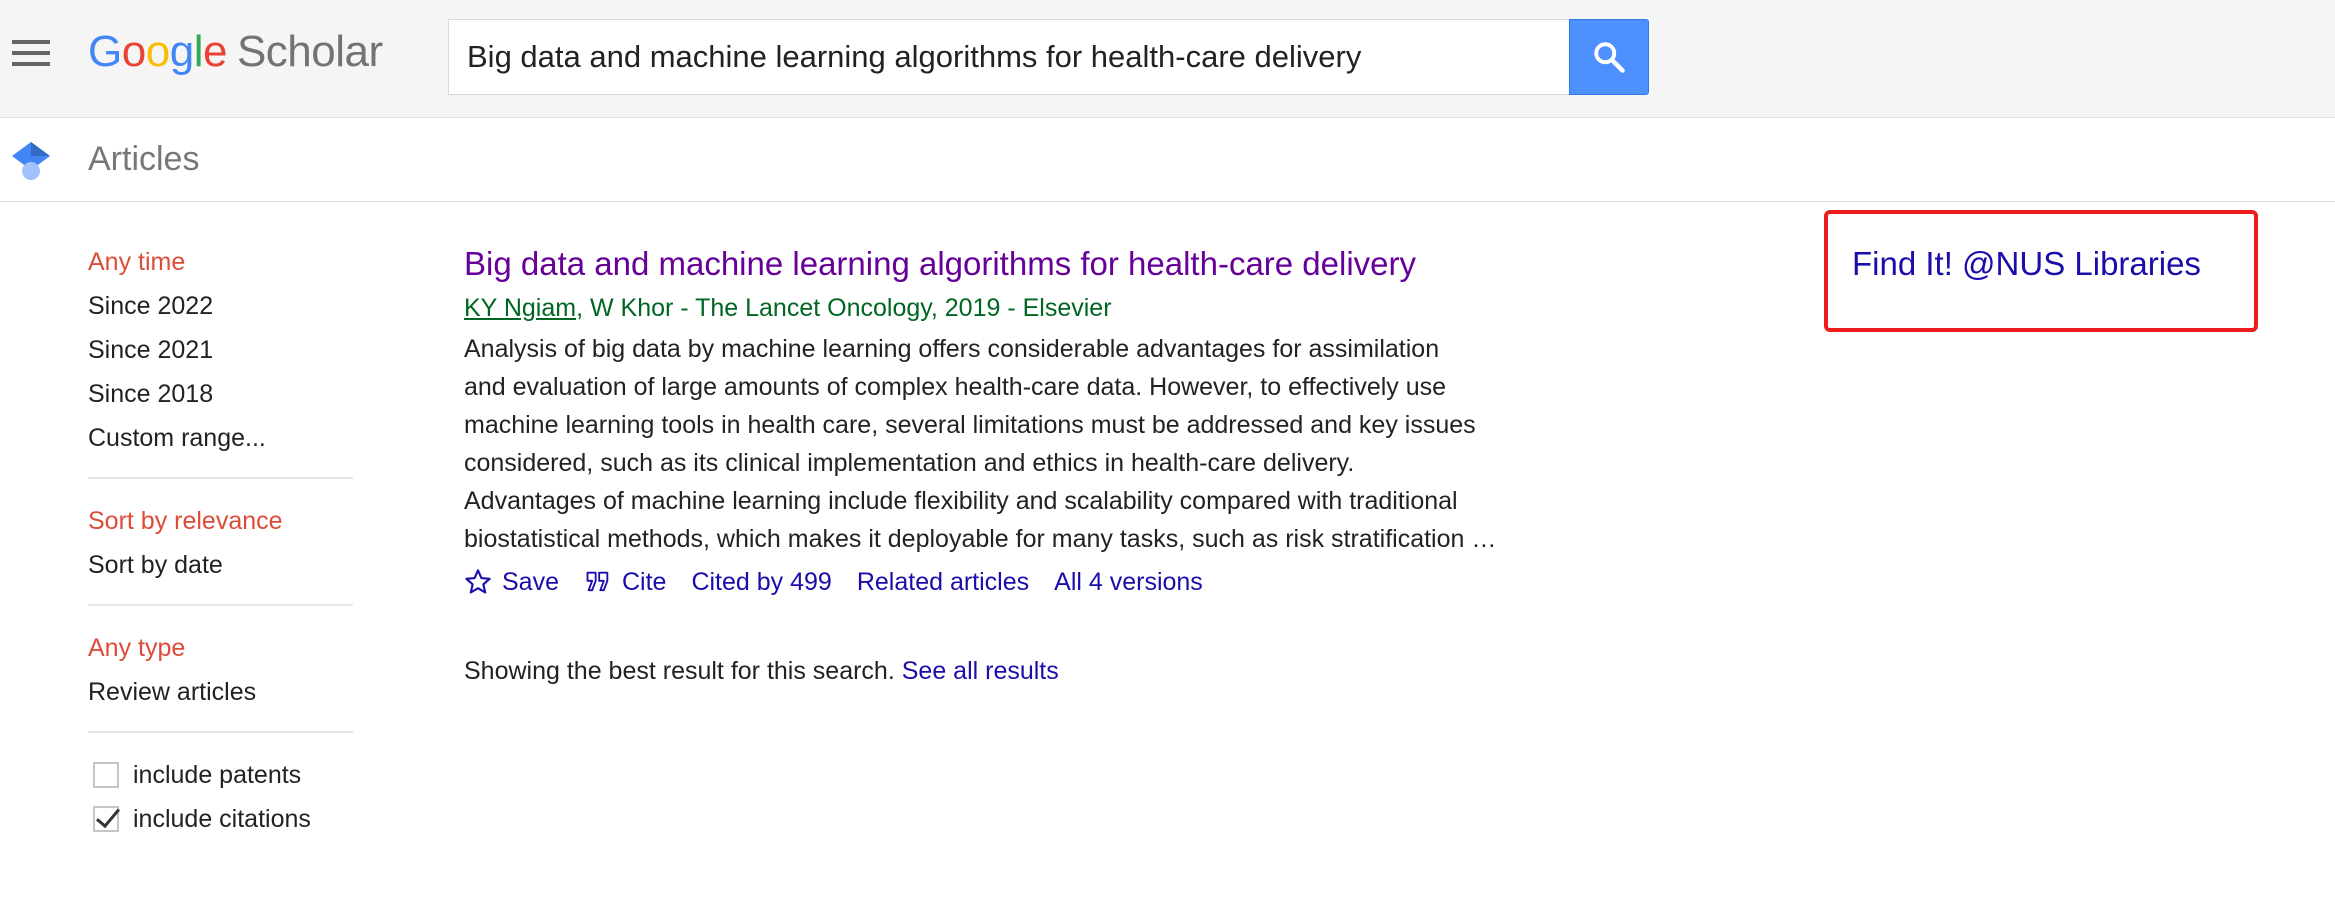  Describe the element at coordinates (679, 671) in the screenshot. I see `best-result-text: Showing the best result for this search.` at that location.